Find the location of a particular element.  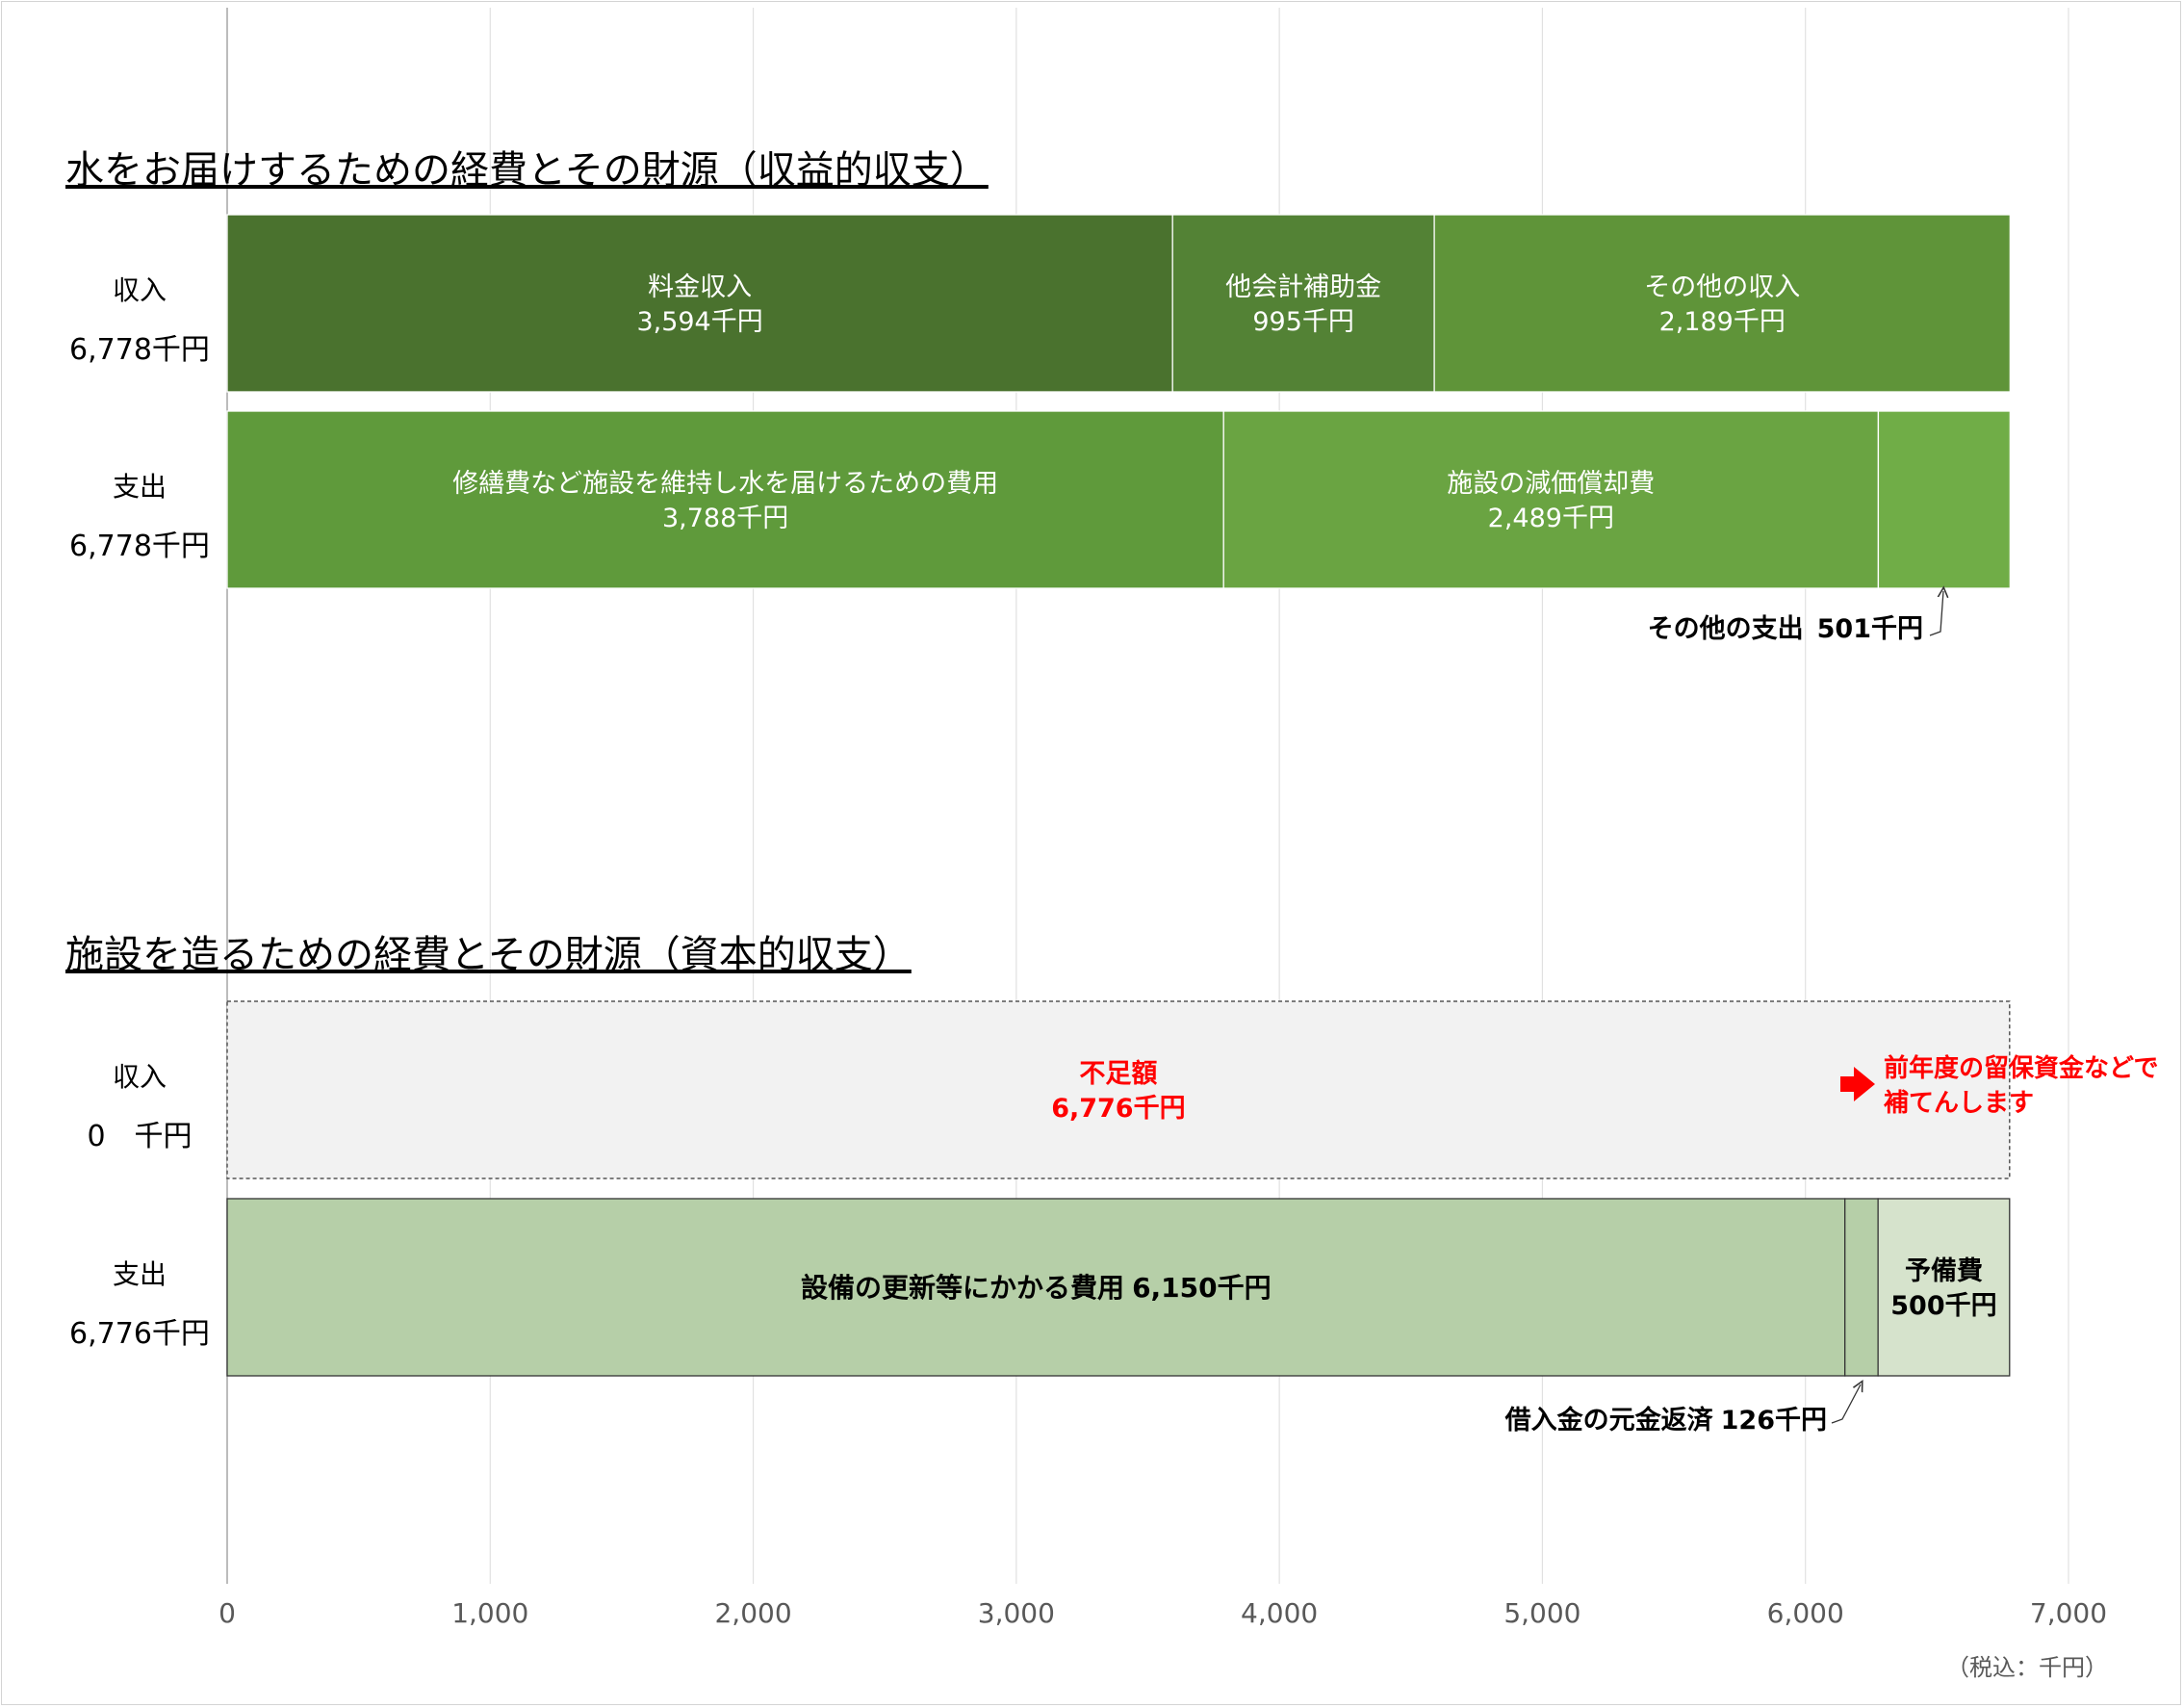

segment-value: 995千円 is located at coordinates (1303, 322).